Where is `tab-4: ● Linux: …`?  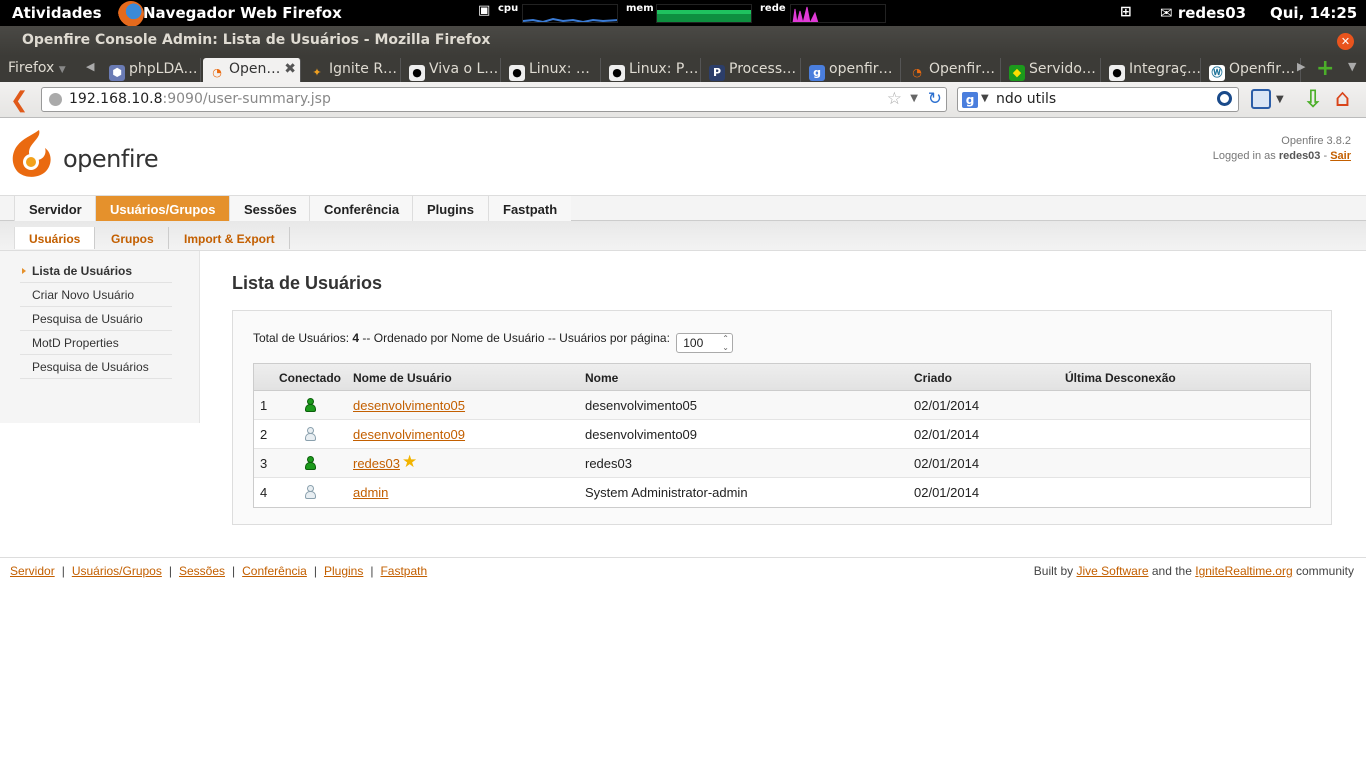
tab-4: ● Linux: … is located at coordinates (552, 70).